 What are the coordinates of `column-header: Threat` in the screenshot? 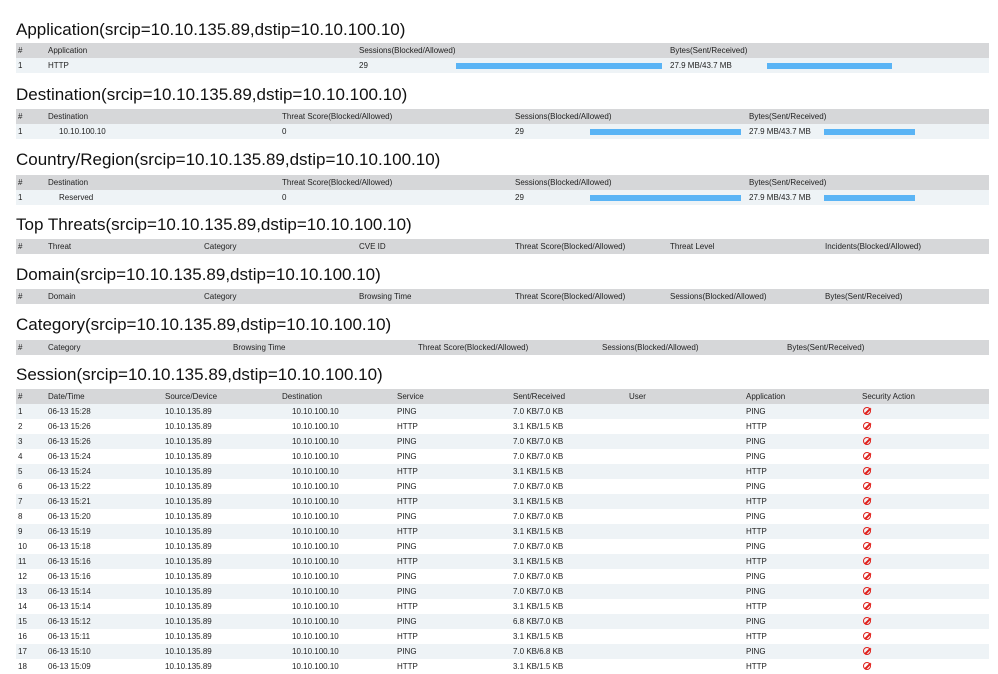 It's located at (59, 246).